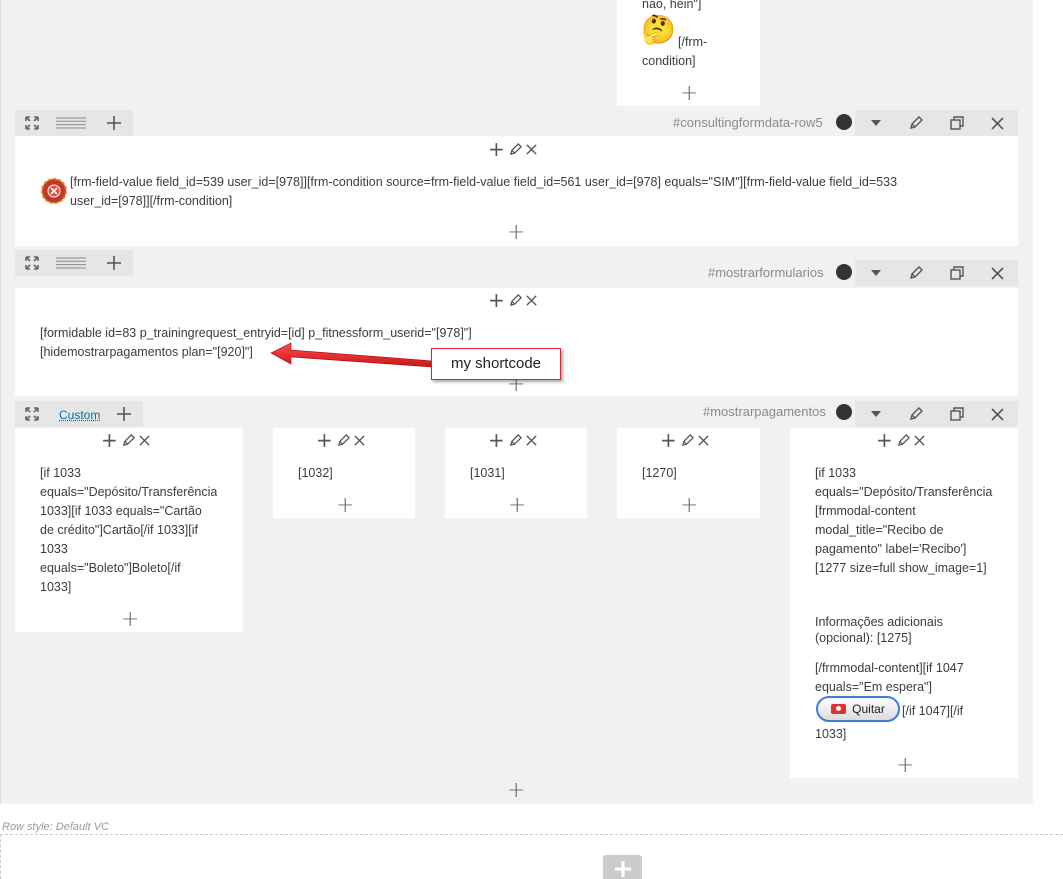  Describe the element at coordinates (110, 568) in the screenshot. I see `shortcode-line: equals="Boleto"]Boleto[/if` at that location.